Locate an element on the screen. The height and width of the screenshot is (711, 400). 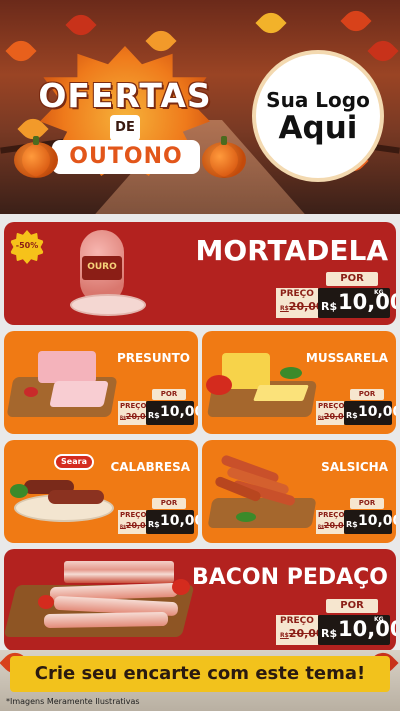
product-name: PRESUNTO is located at coordinates (153, 358).